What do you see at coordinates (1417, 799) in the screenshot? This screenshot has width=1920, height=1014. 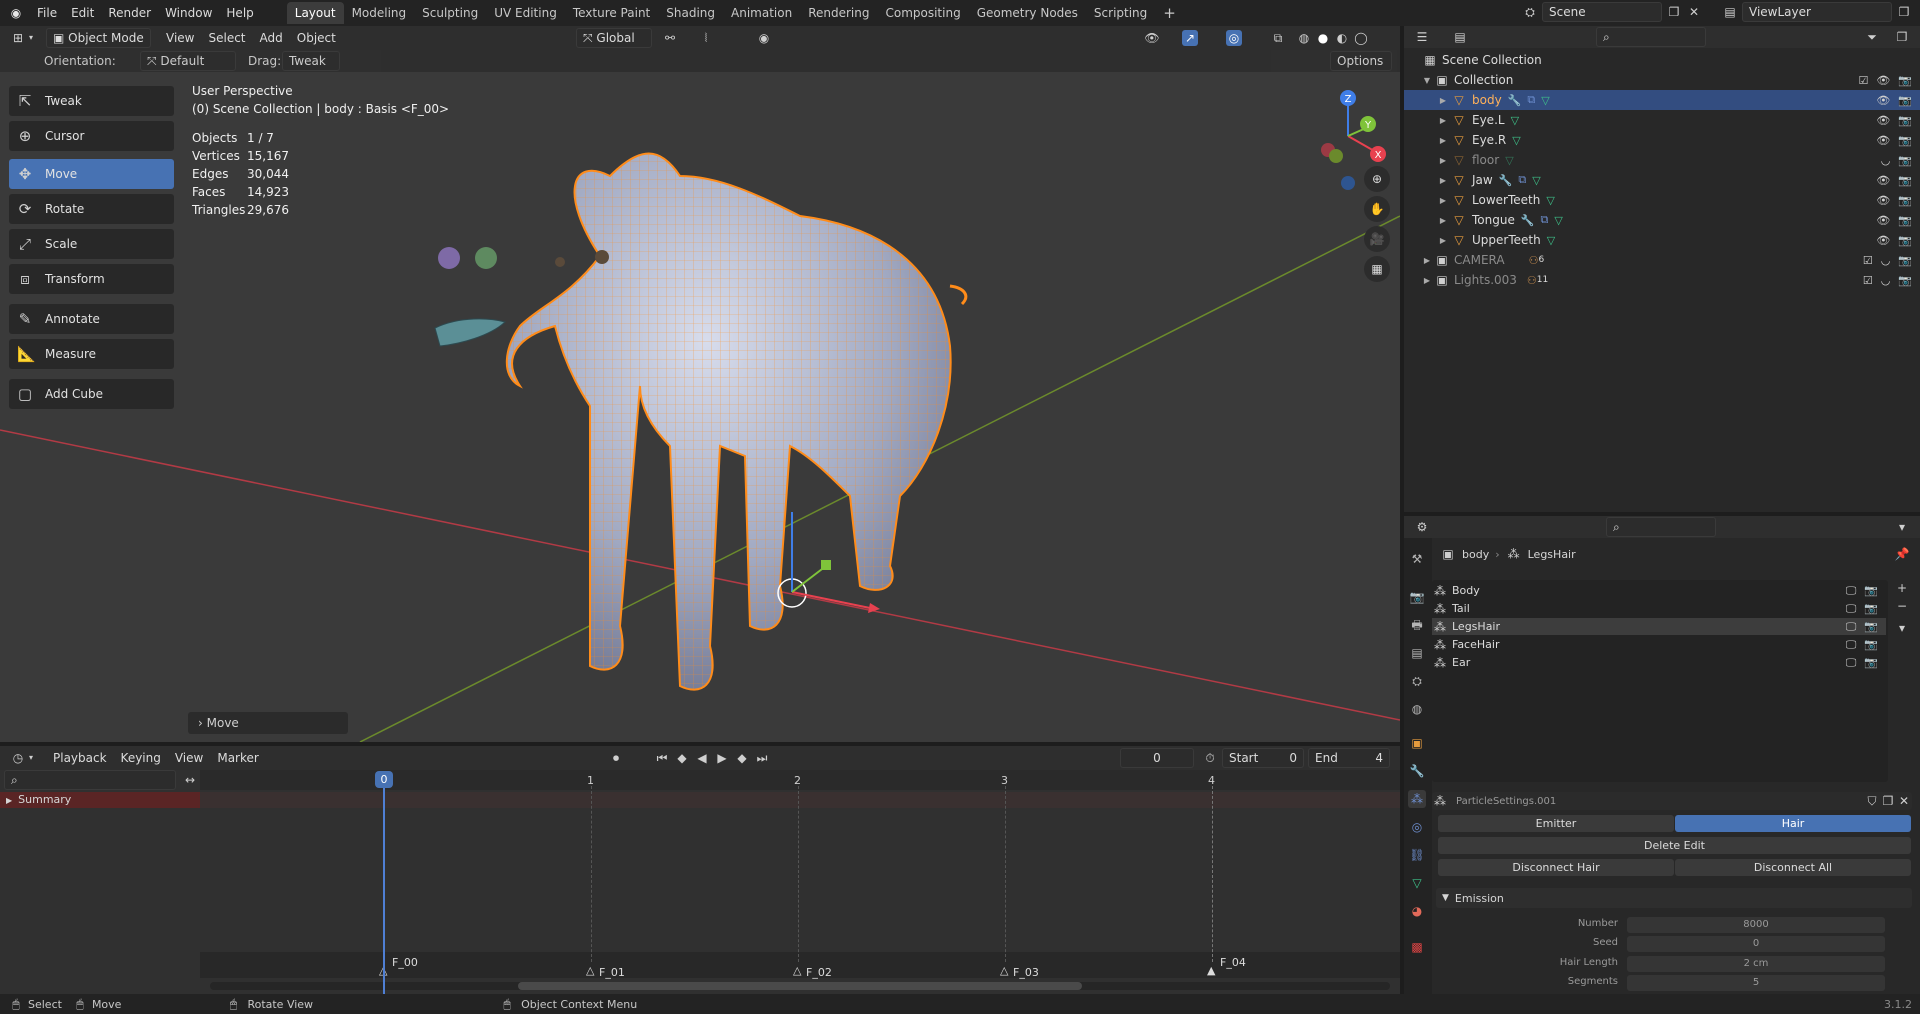 I see `particles-tab-icon: ⁂` at bounding box center [1417, 799].